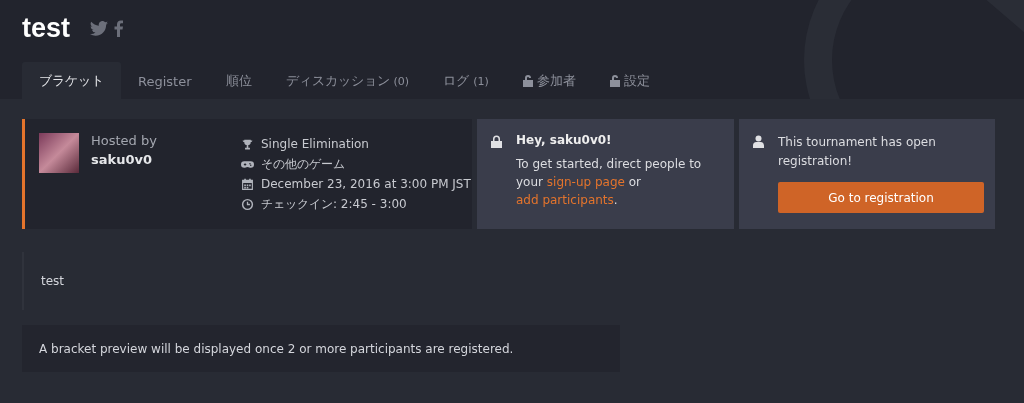 This screenshot has height=403, width=1024. What do you see at coordinates (46, 28) in the screenshot?
I see `tournament-title: test` at bounding box center [46, 28].